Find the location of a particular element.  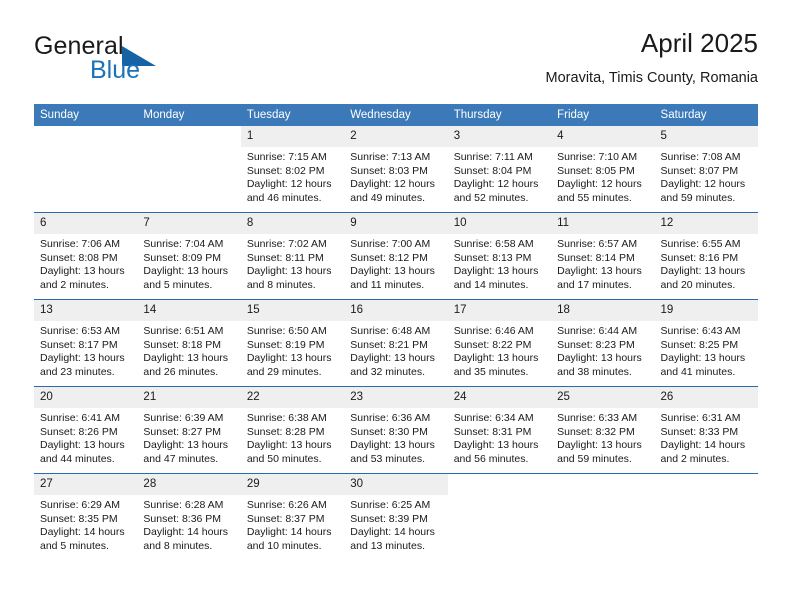

sunrise-text: Sunrise: 7:08 AM is located at coordinates (700, 157).